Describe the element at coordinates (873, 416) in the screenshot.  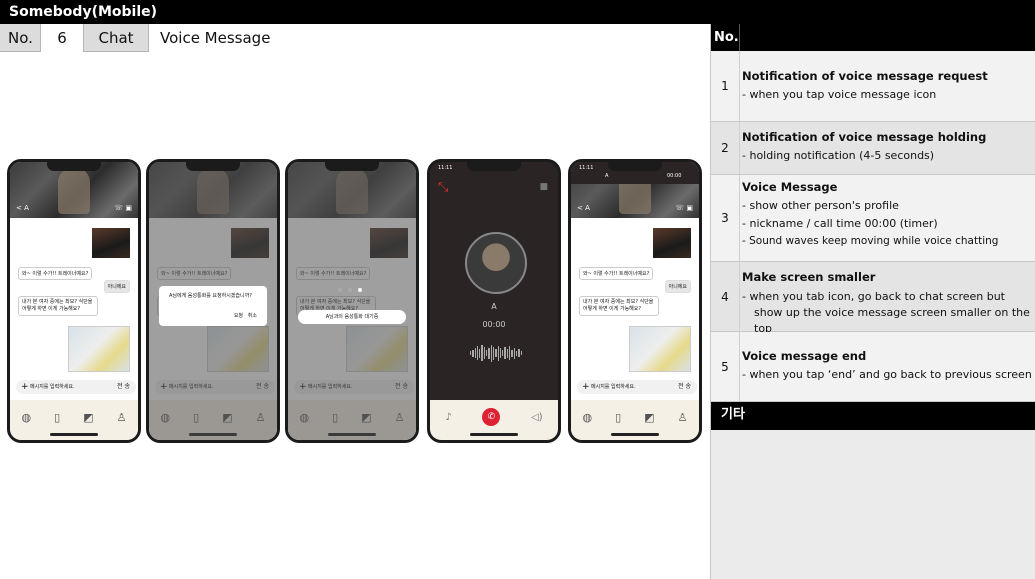
I see `etc-section-header: 기타` at that location.